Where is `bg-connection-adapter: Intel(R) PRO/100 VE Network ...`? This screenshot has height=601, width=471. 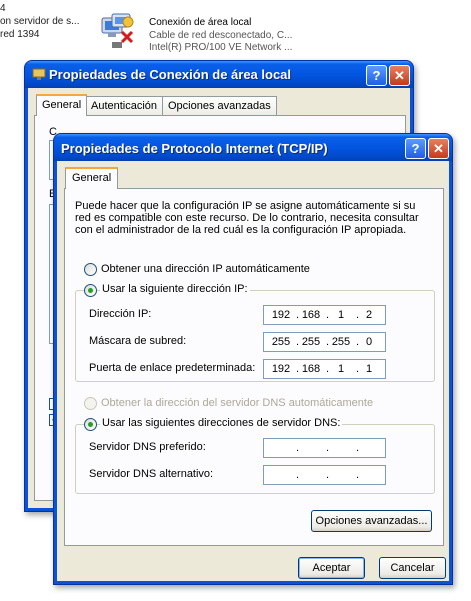
bg-connection-adapter: Intel(R) PRO/100 VE Network ... is located at coordinates (221, 47).